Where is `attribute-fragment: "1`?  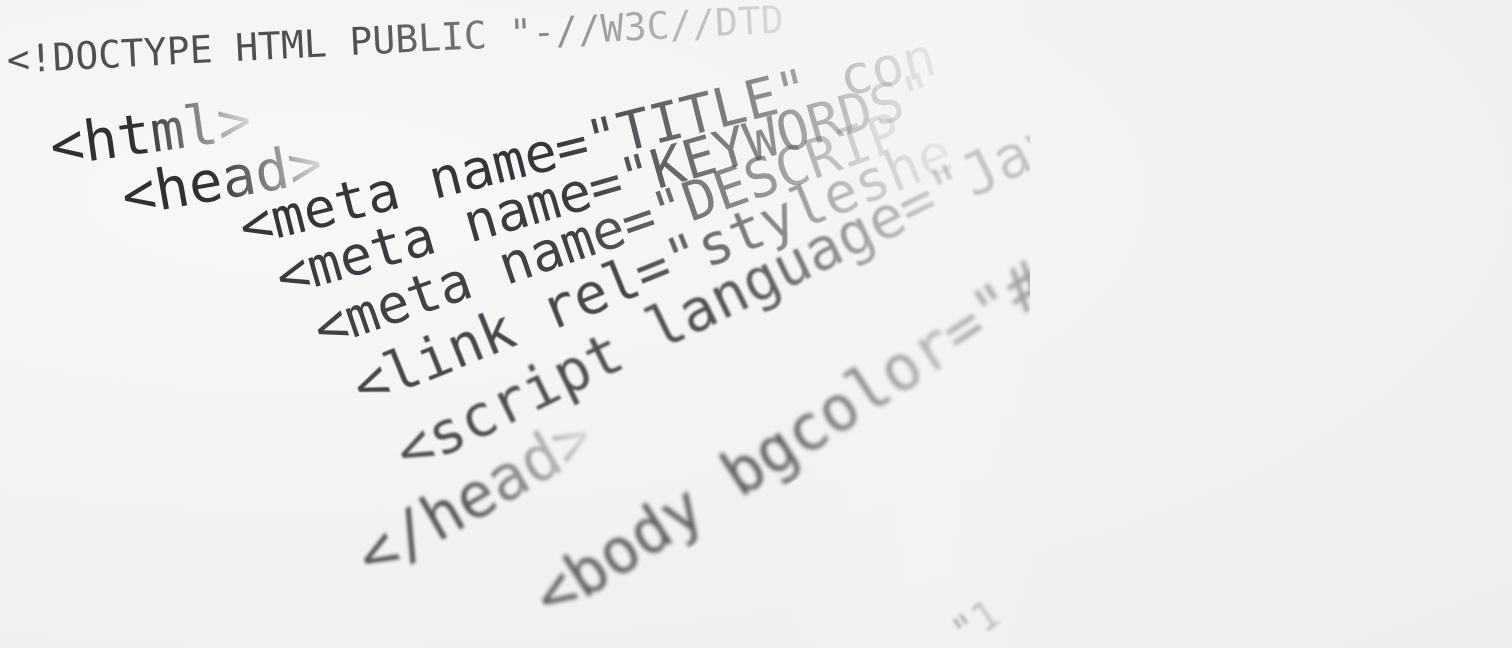
attribute-fragment: "1 is located at coordinates (976, 619).